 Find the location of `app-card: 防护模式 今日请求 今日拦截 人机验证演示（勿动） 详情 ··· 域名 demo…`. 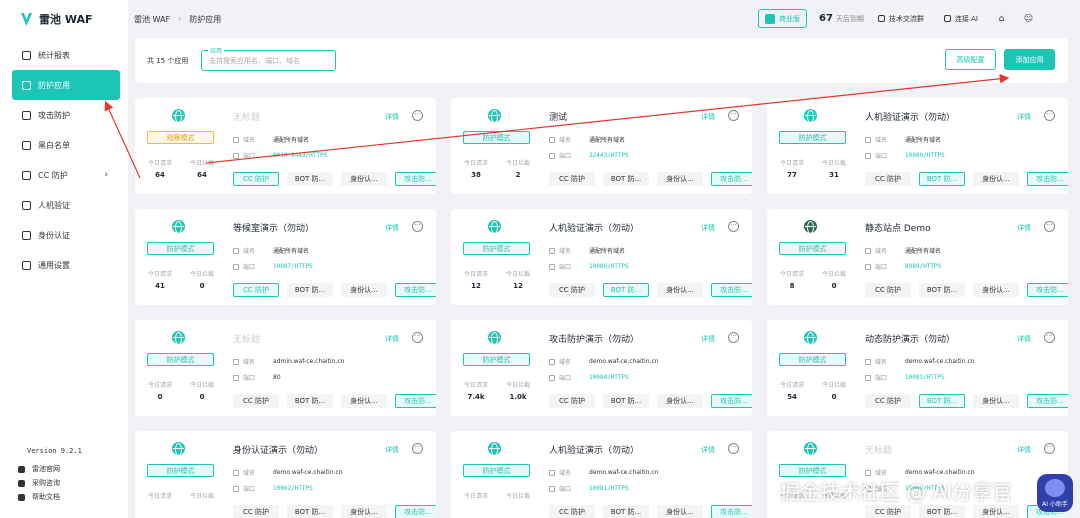

app-card: 防护模式 今日请求 今日拦截 人机验证演示（勿动） 详情 ··· 域名 demo… is located at coordinates (601, 474).